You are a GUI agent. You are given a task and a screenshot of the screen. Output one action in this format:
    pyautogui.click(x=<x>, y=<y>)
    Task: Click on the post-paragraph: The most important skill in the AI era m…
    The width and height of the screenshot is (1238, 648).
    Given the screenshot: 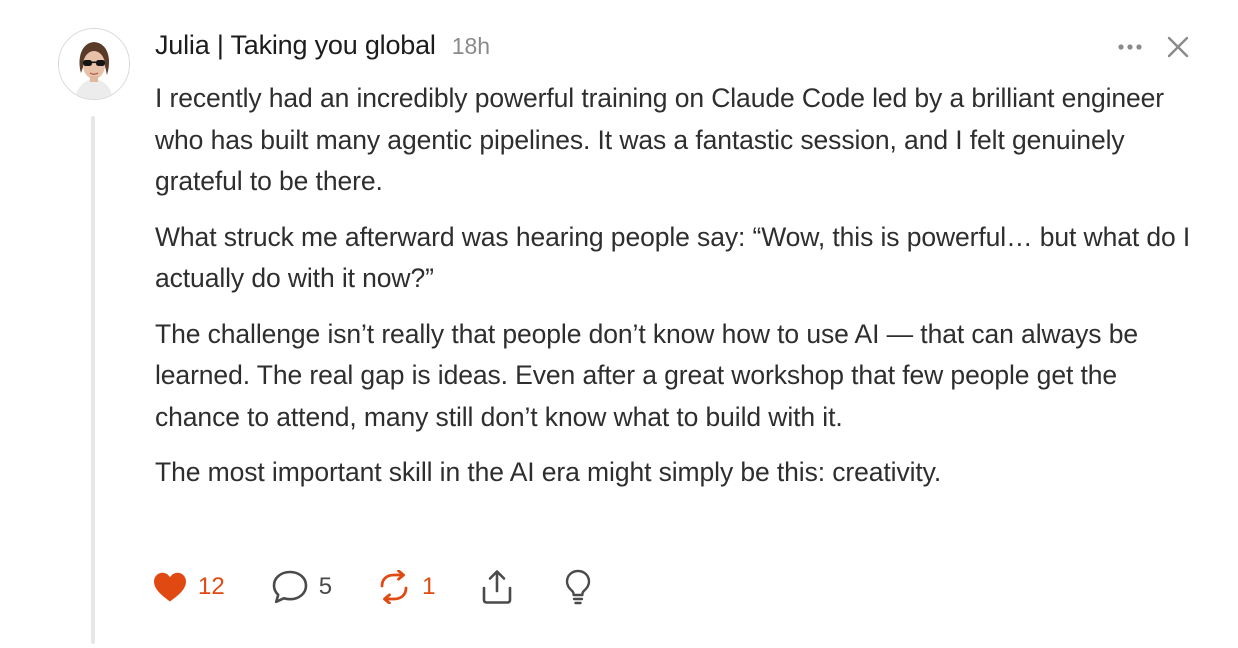 What is the action you would take?
    pyautogui.click(x=548, y=472)
    